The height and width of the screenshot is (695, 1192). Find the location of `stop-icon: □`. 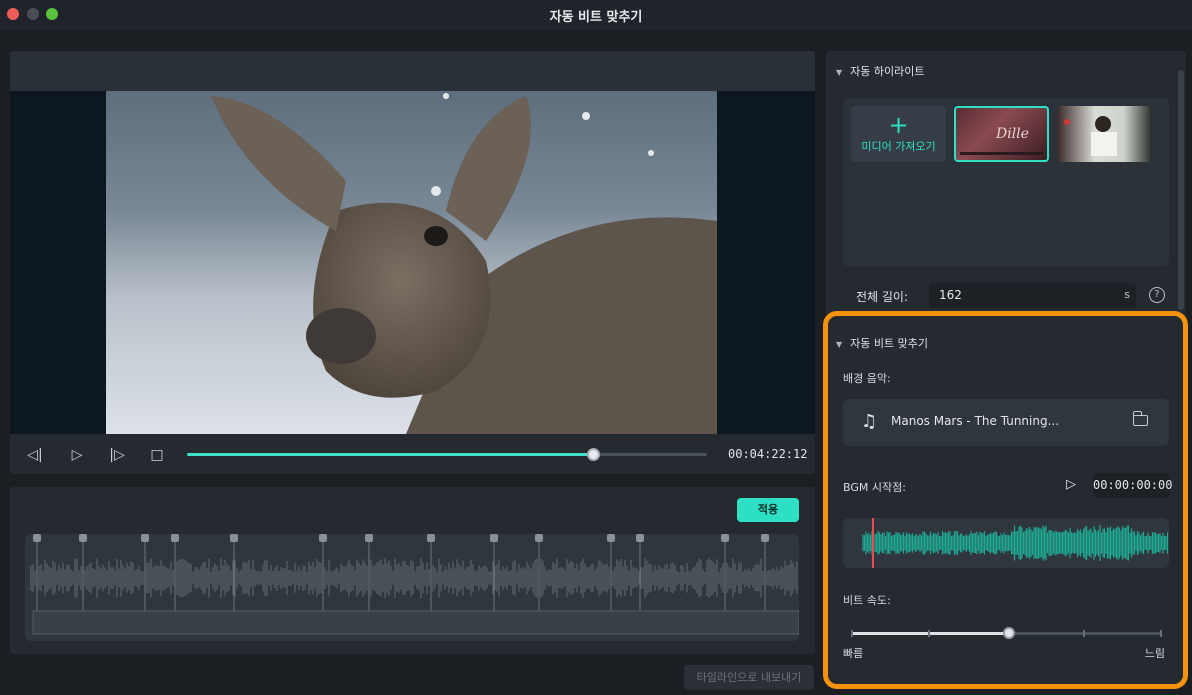

stop-icon: □ is located at coordinates (157, 455).